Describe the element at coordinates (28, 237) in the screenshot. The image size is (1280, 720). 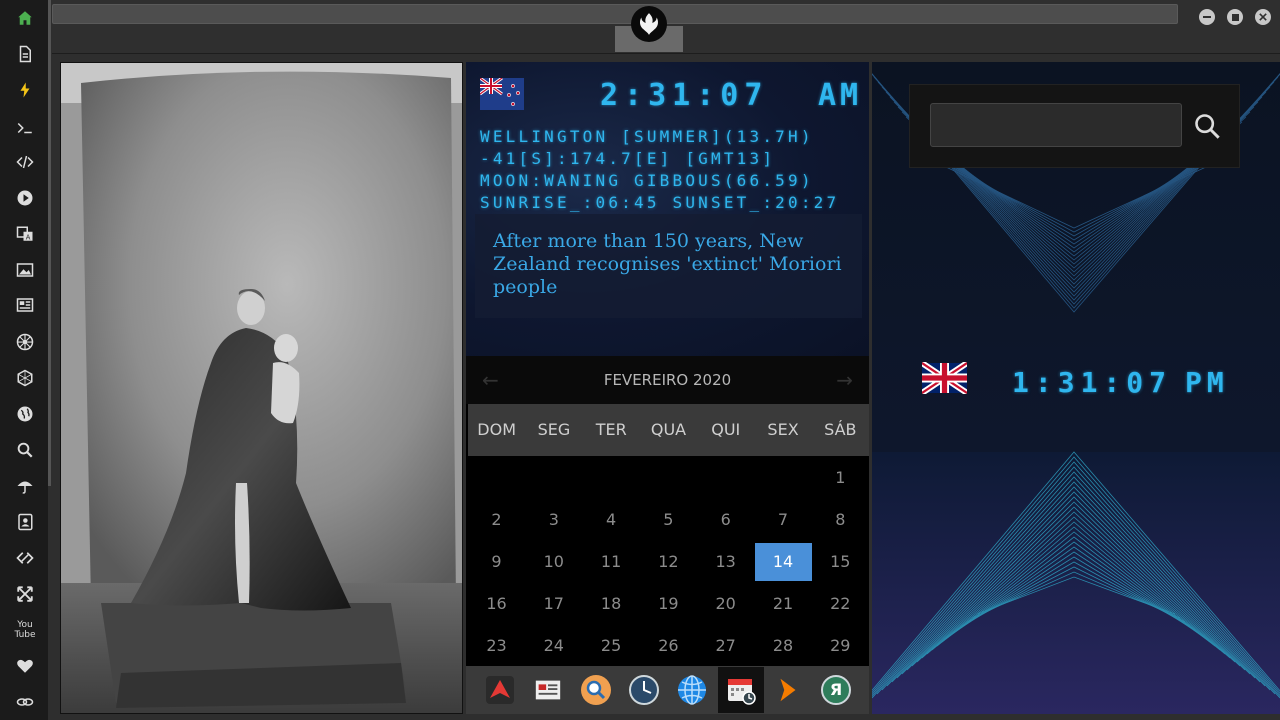
I see `svg-text: A` at that location.